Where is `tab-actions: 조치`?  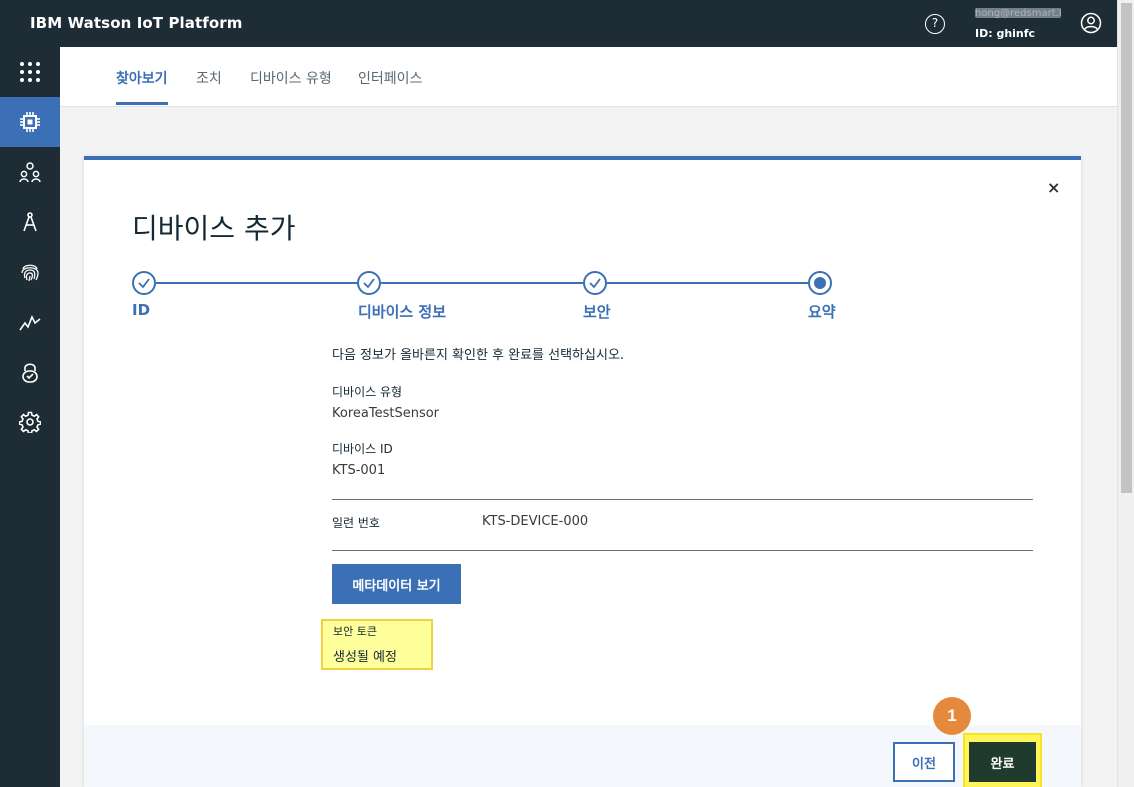 tab-actions: 조치 is located at coordinates (209, 78).